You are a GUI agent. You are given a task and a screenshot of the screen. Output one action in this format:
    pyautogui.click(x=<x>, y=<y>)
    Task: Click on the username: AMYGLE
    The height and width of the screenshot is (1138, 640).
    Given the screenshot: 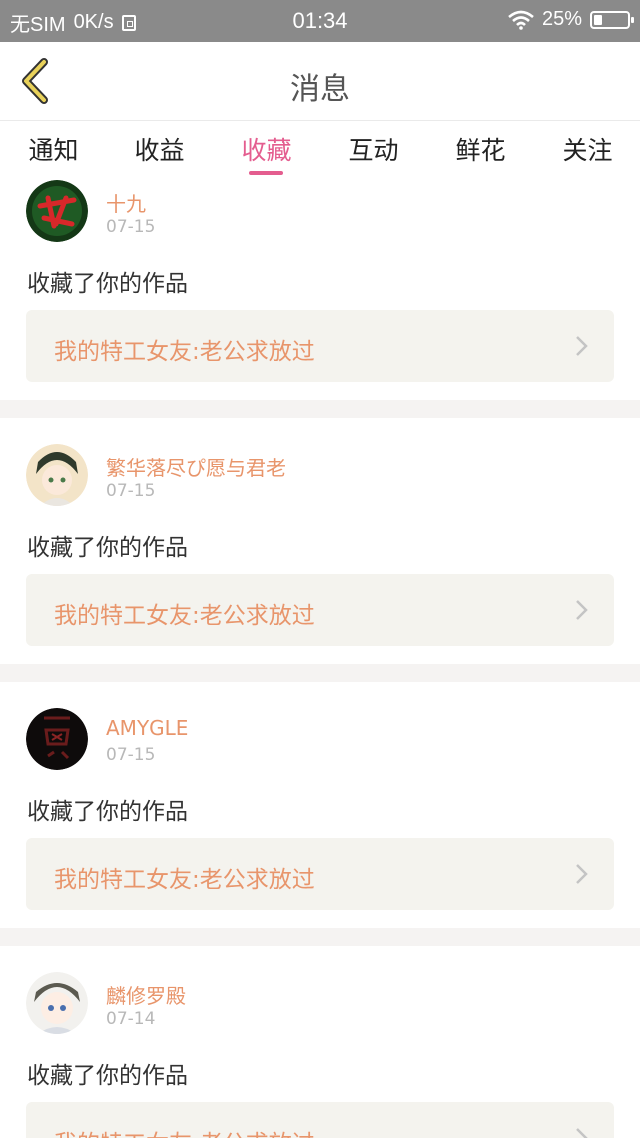 What is the action you would take?
    pyautogui.click(x=147, y=728)
    